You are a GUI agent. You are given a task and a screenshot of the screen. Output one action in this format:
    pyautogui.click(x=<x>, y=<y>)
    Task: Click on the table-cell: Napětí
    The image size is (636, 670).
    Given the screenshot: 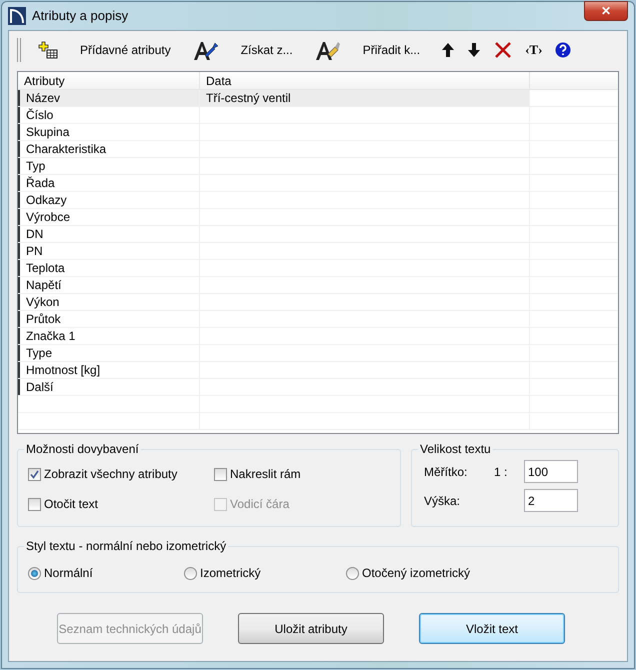 What is the action you would take?
    pyautogui.click(x=44, y=285)
    